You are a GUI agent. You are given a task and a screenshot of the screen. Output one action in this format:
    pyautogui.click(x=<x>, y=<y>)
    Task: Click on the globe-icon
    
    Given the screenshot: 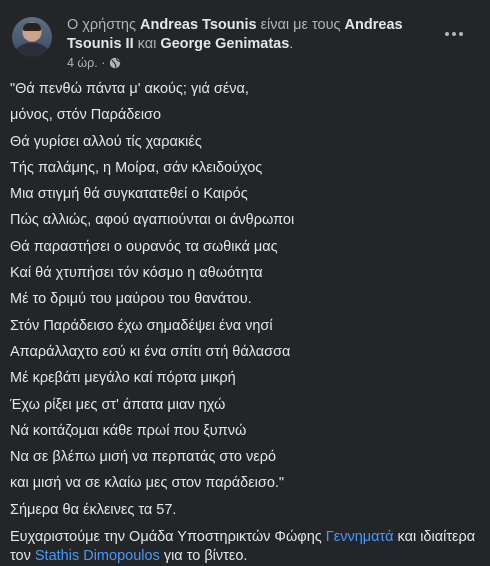 What is the action you would take?
    pyautogui.click(x=115, y=63)
    